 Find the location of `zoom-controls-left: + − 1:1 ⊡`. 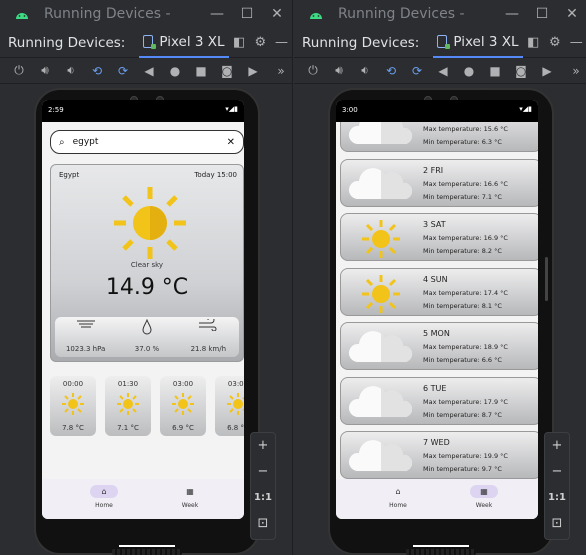

zoom-controls-left: + − 1:1 ⊡ is located at coordinates (263, 486).